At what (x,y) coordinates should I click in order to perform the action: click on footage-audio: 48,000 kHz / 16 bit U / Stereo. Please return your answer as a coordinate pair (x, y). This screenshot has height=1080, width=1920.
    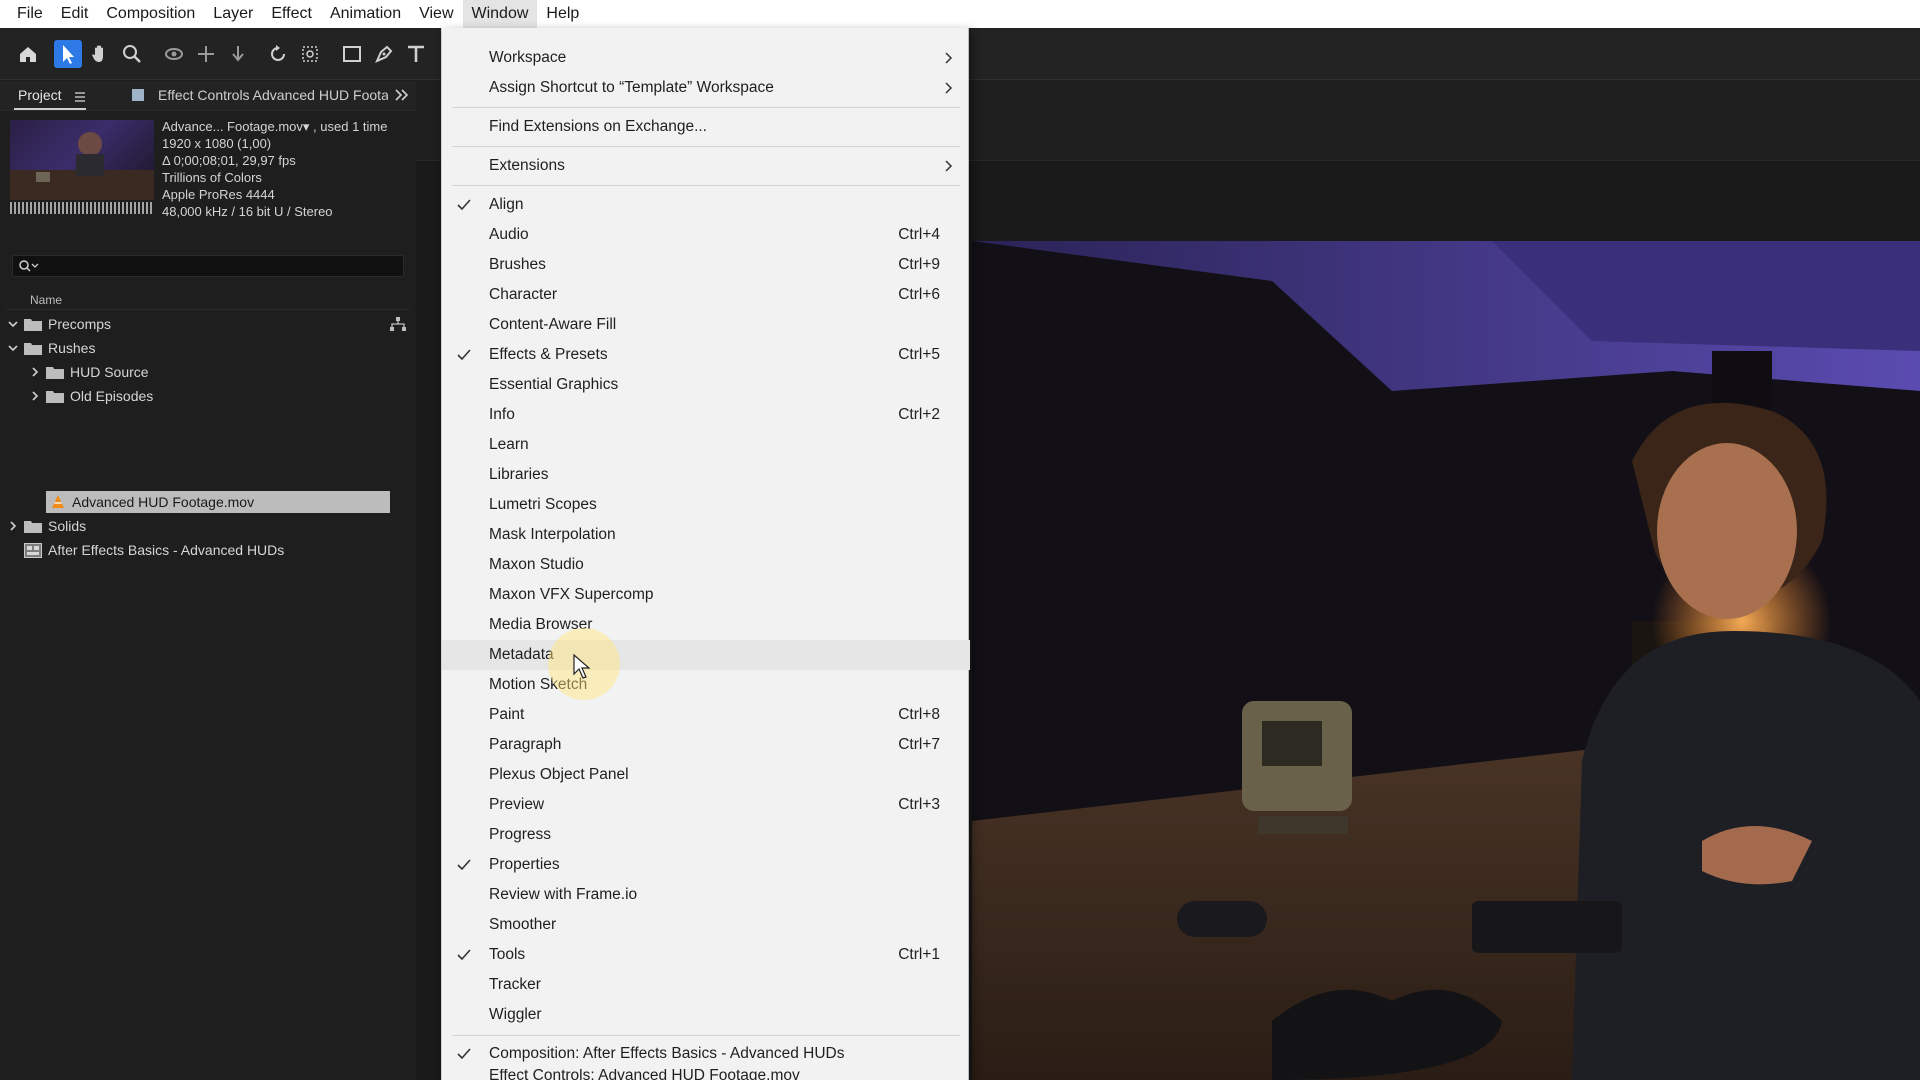
    Looking at the image, I should click on (247, 211).